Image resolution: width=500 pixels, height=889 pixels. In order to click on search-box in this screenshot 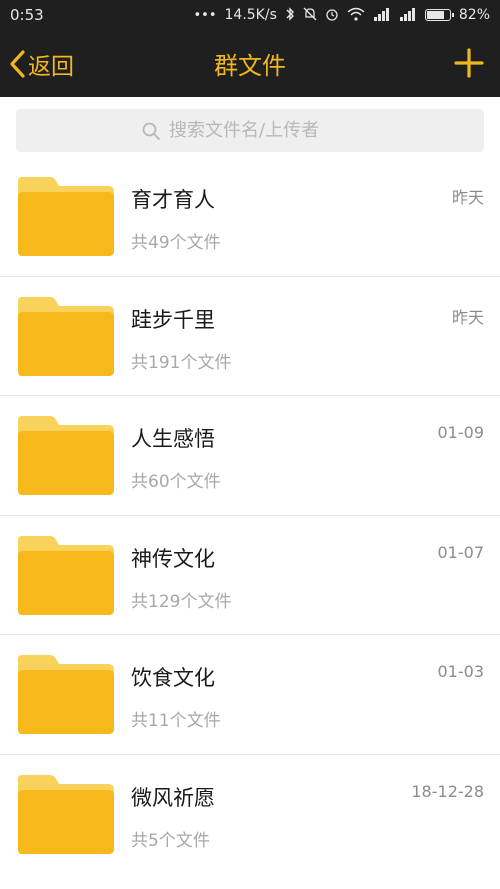, I will do `click(250, 130)`.